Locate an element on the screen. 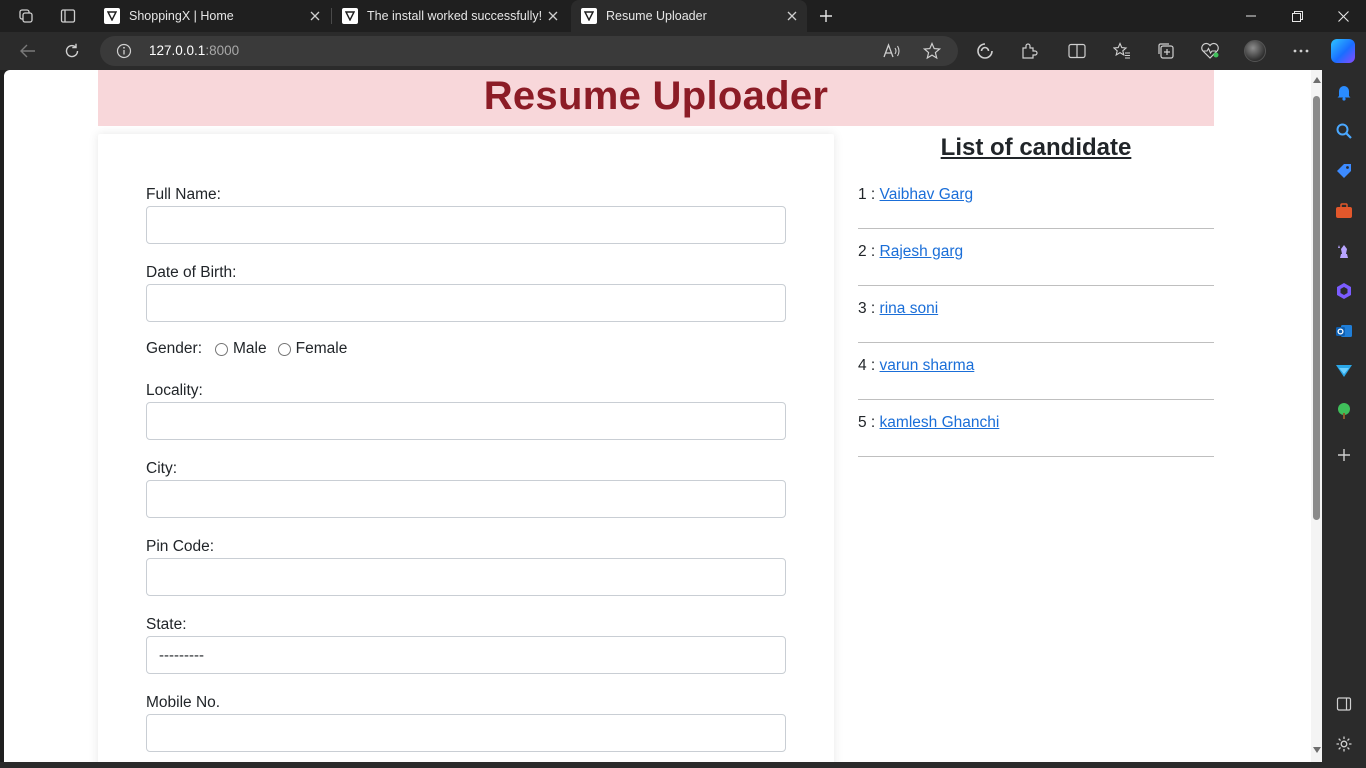 The width and height of the screenshot is (1366, 768). page-header: Resume Uploader is located at coordinates (656, 98).